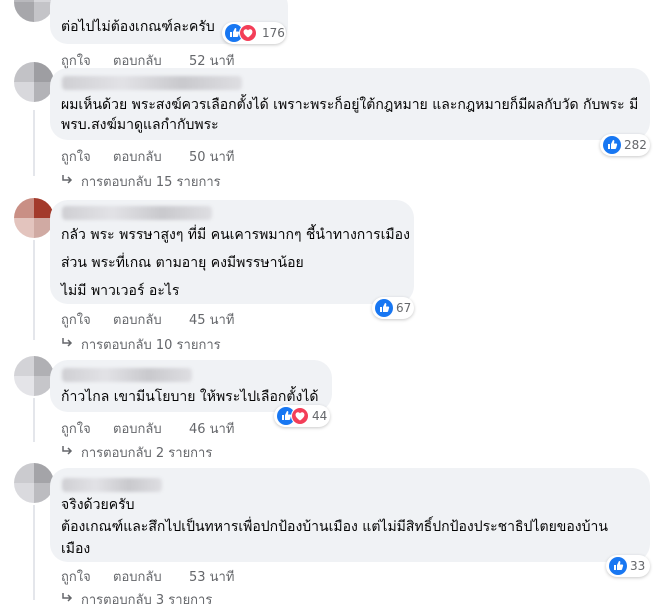  What do you see at coordinates (211, 576) in the screenshot?
I see `timestamp: 53 นาที` at bounding box center [211, 576].